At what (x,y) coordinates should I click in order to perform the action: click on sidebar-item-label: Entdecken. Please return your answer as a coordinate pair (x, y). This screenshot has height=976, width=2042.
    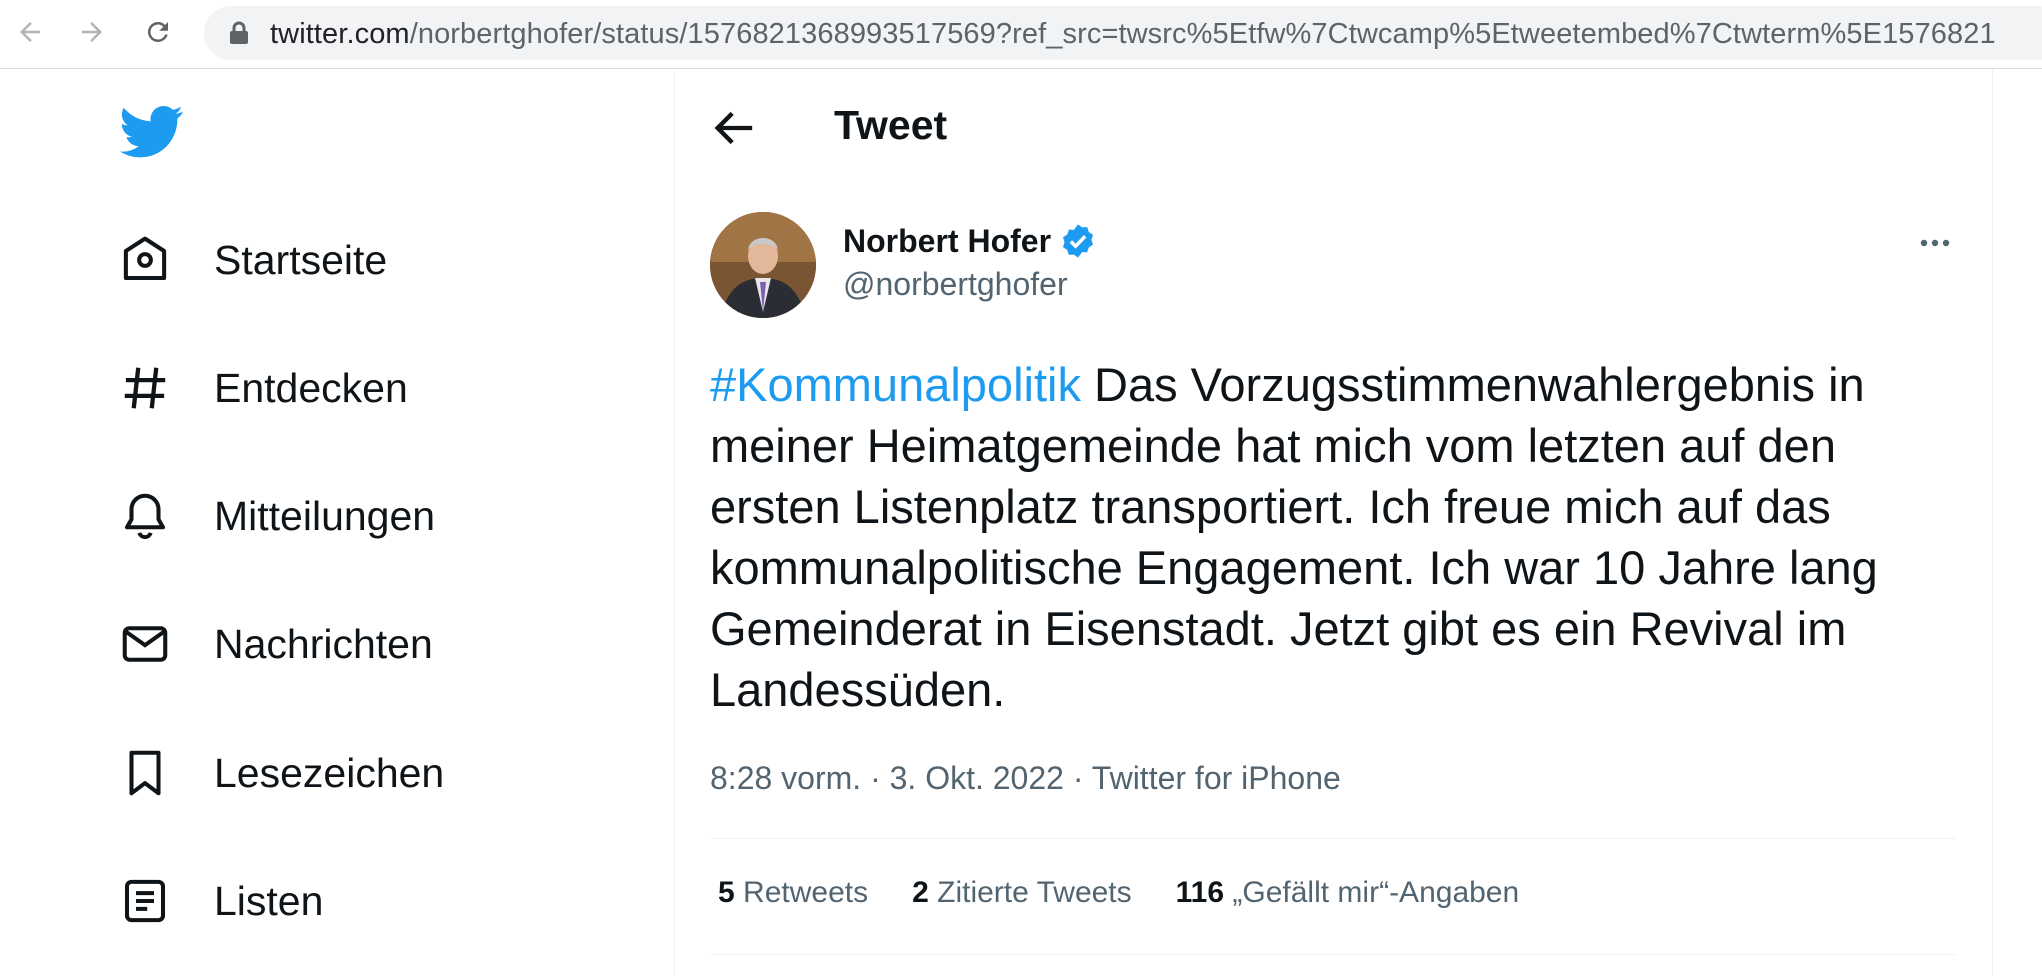
    Looking at the image, I should click on (311, 387).